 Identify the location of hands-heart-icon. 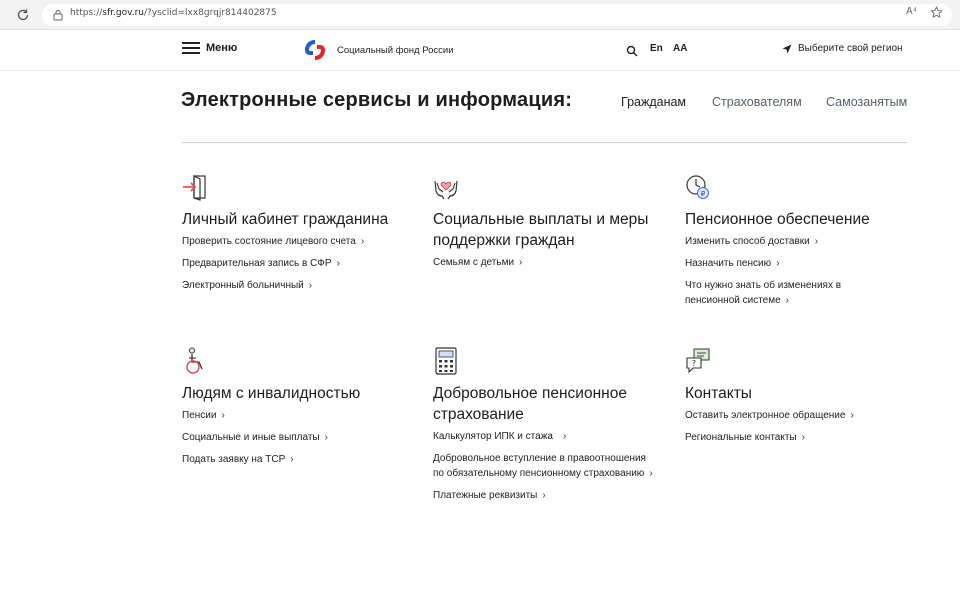
(446, 190).